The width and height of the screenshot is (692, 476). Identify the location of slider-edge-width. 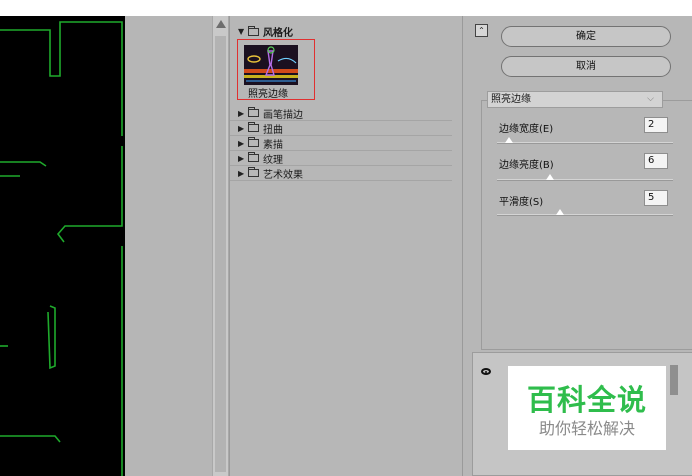
(585, 140).